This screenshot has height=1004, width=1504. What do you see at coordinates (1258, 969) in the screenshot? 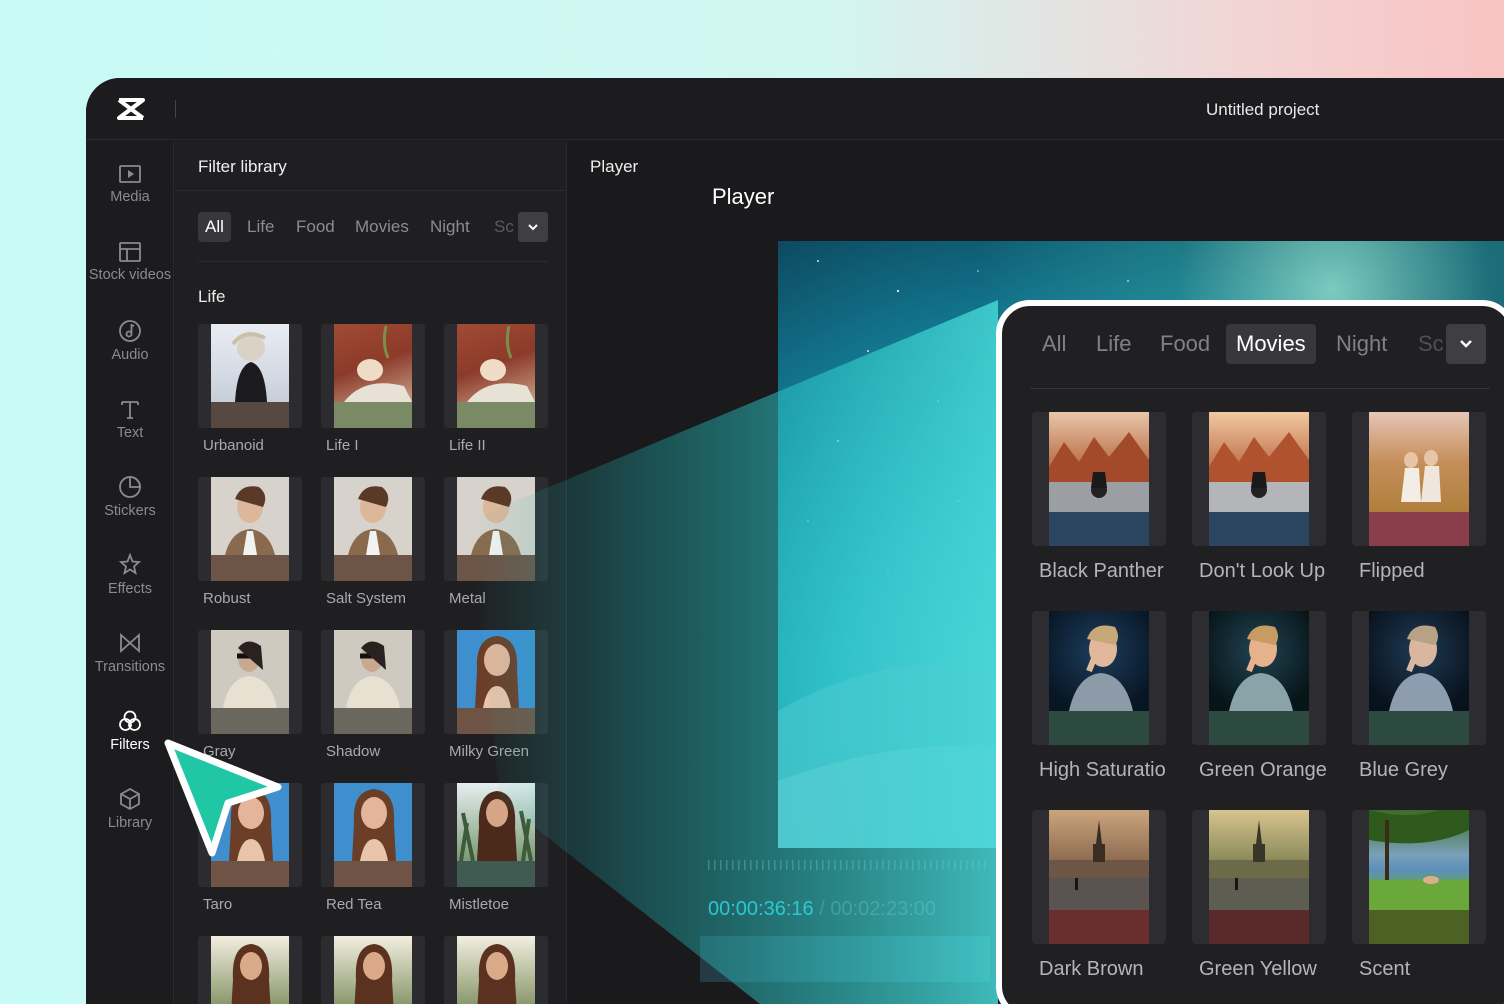
I see `filter-label: Green Yellow` at bounding box center [1258, 969].